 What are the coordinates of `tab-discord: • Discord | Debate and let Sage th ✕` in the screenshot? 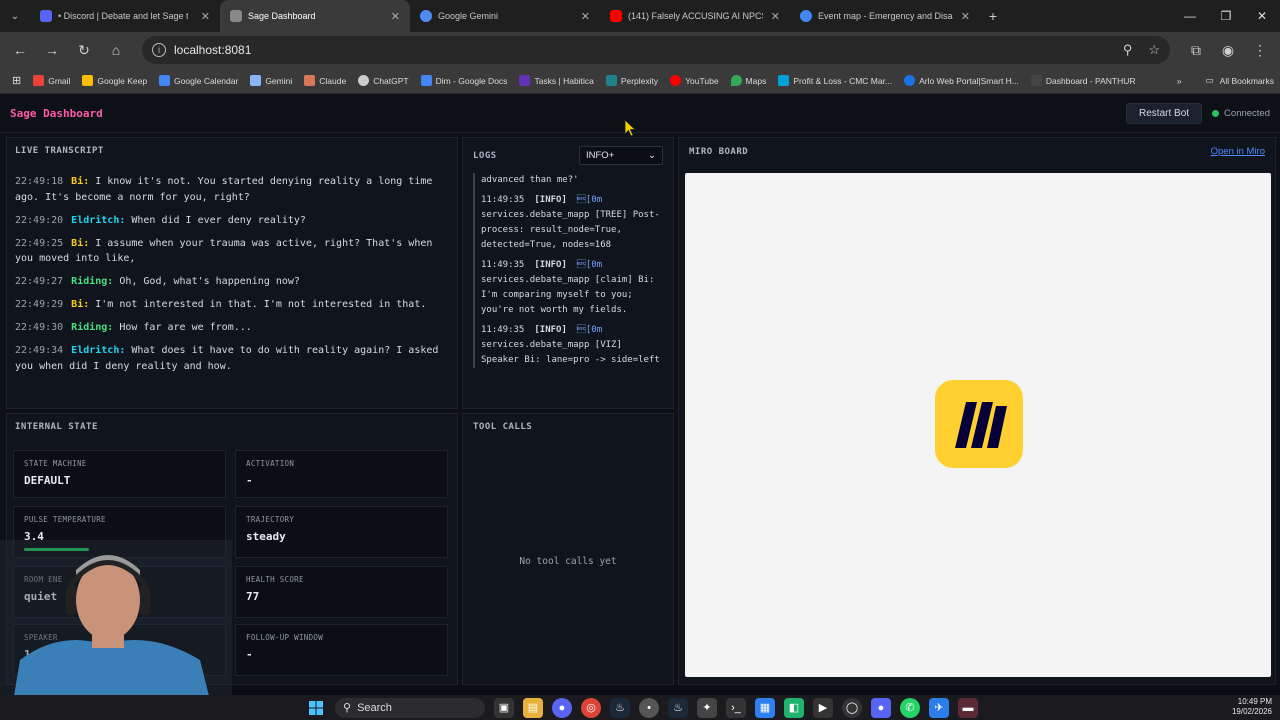 It's located at (125, 16).